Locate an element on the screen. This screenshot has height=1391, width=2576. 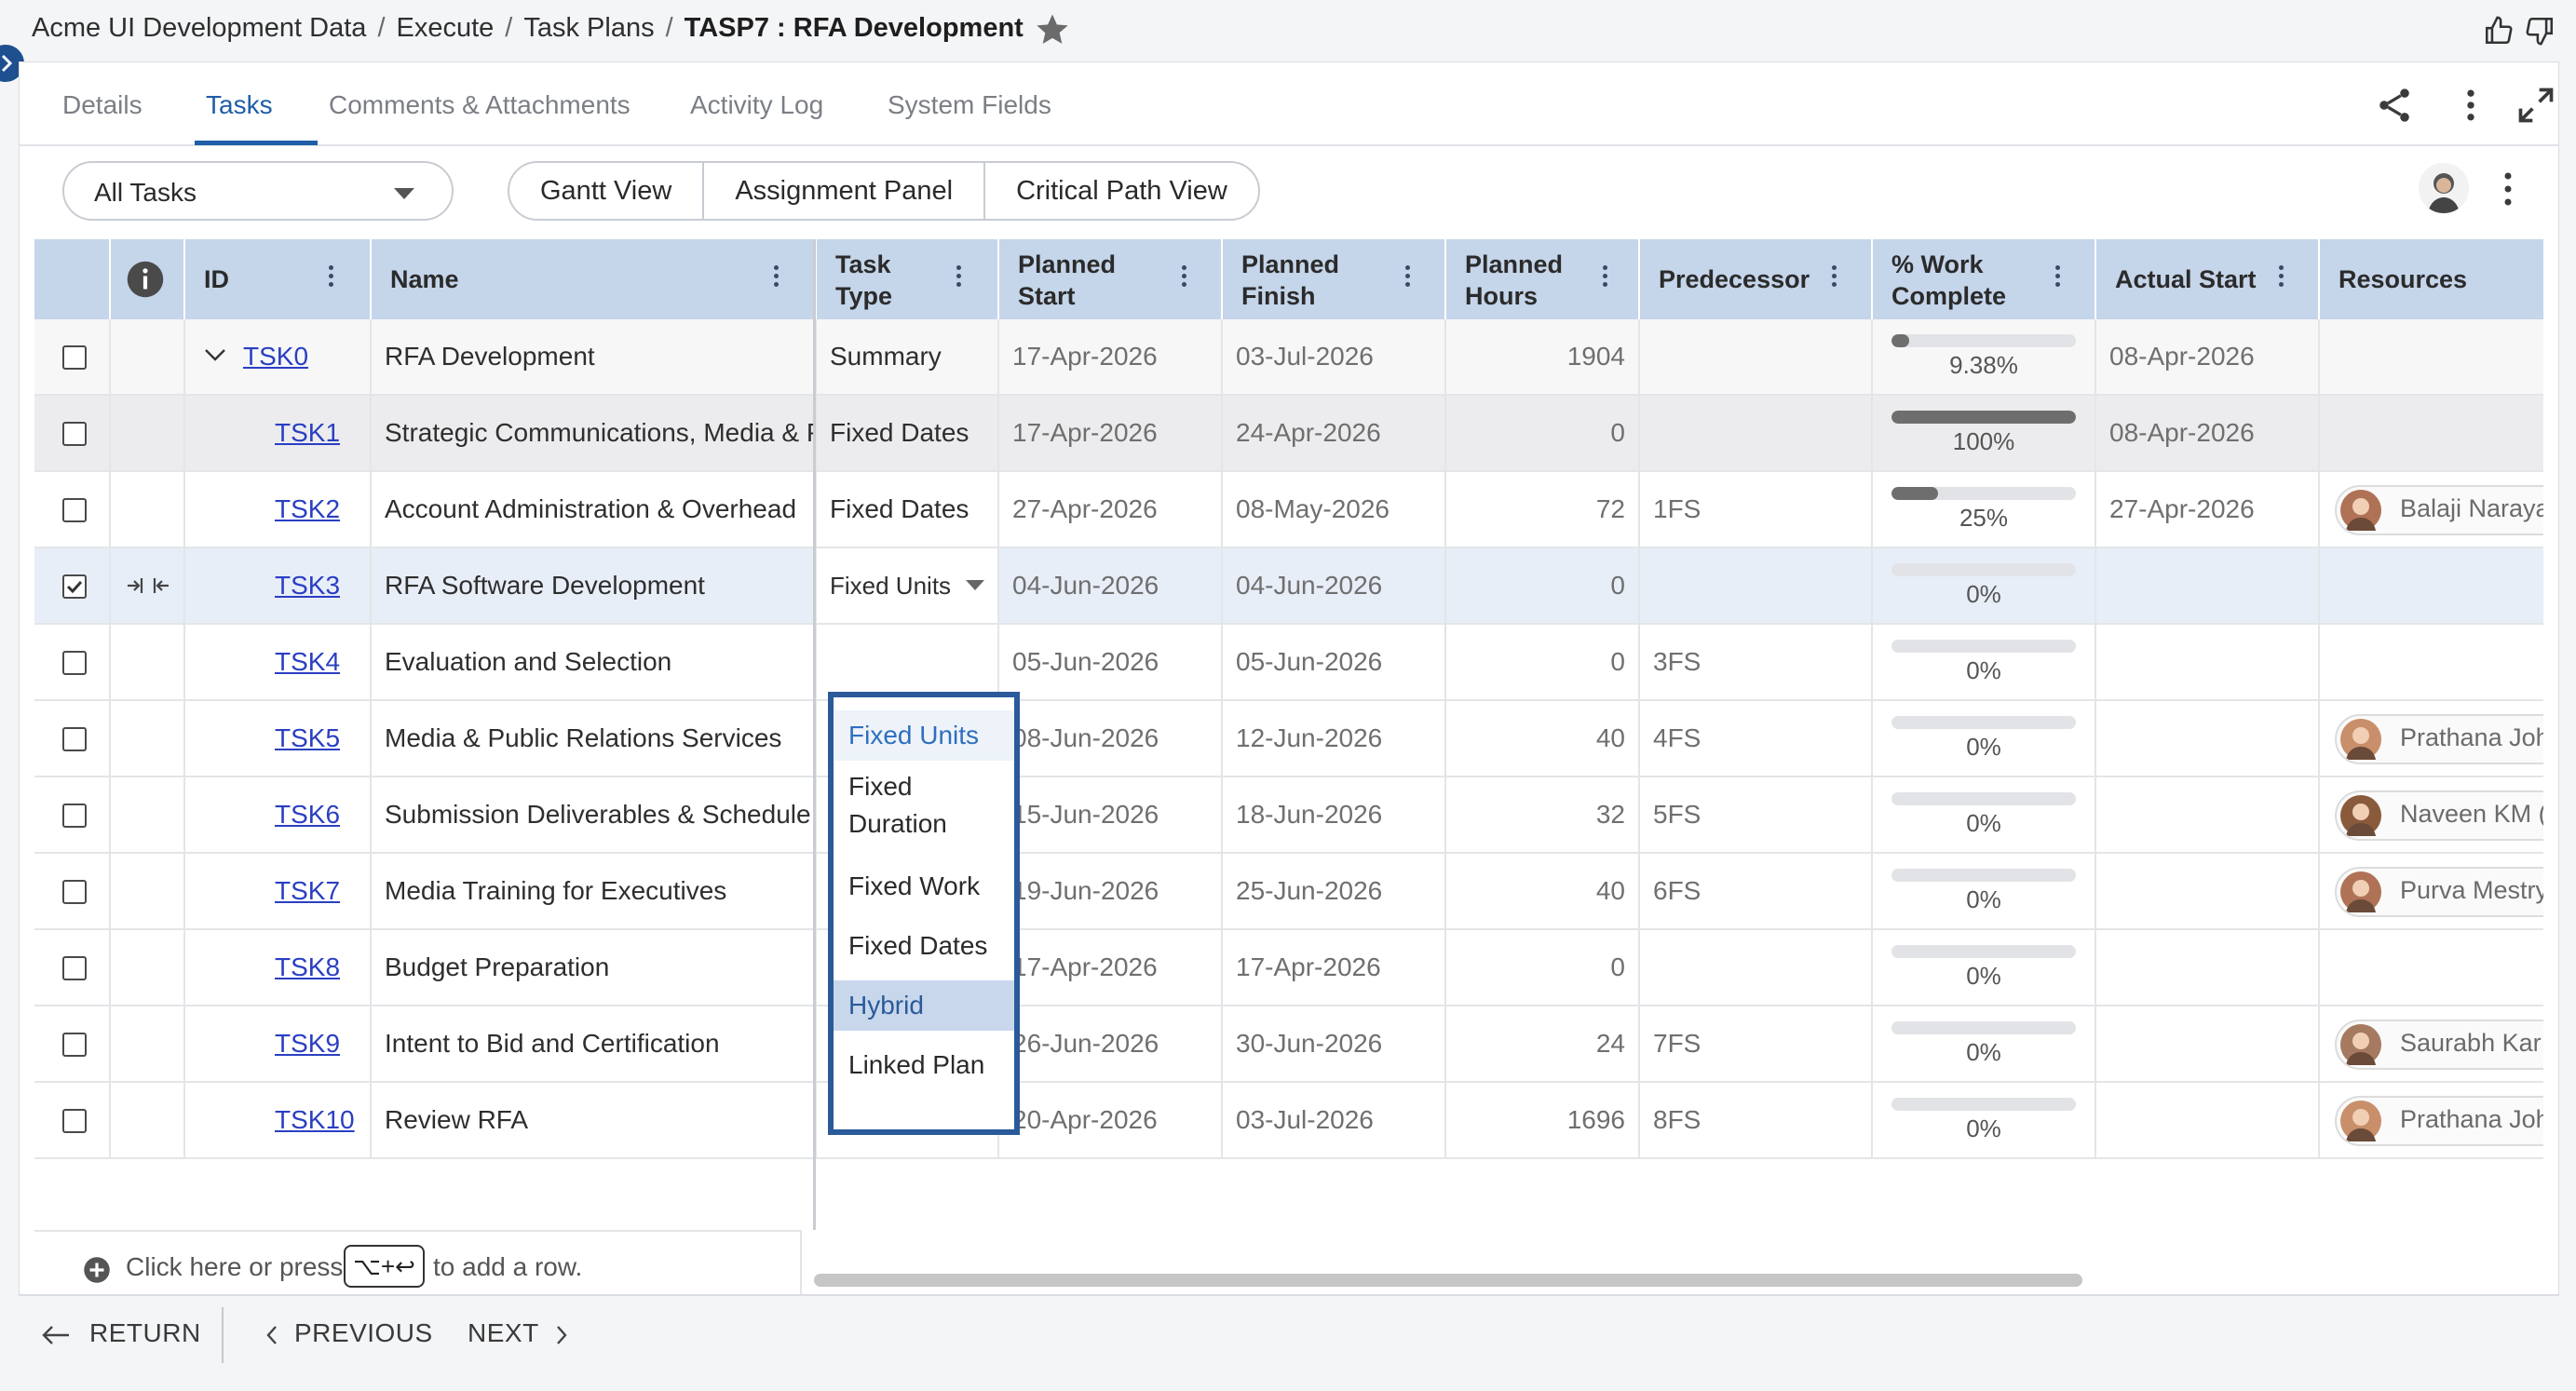
favorite-star-icon is located at coordinates (1052, 30).